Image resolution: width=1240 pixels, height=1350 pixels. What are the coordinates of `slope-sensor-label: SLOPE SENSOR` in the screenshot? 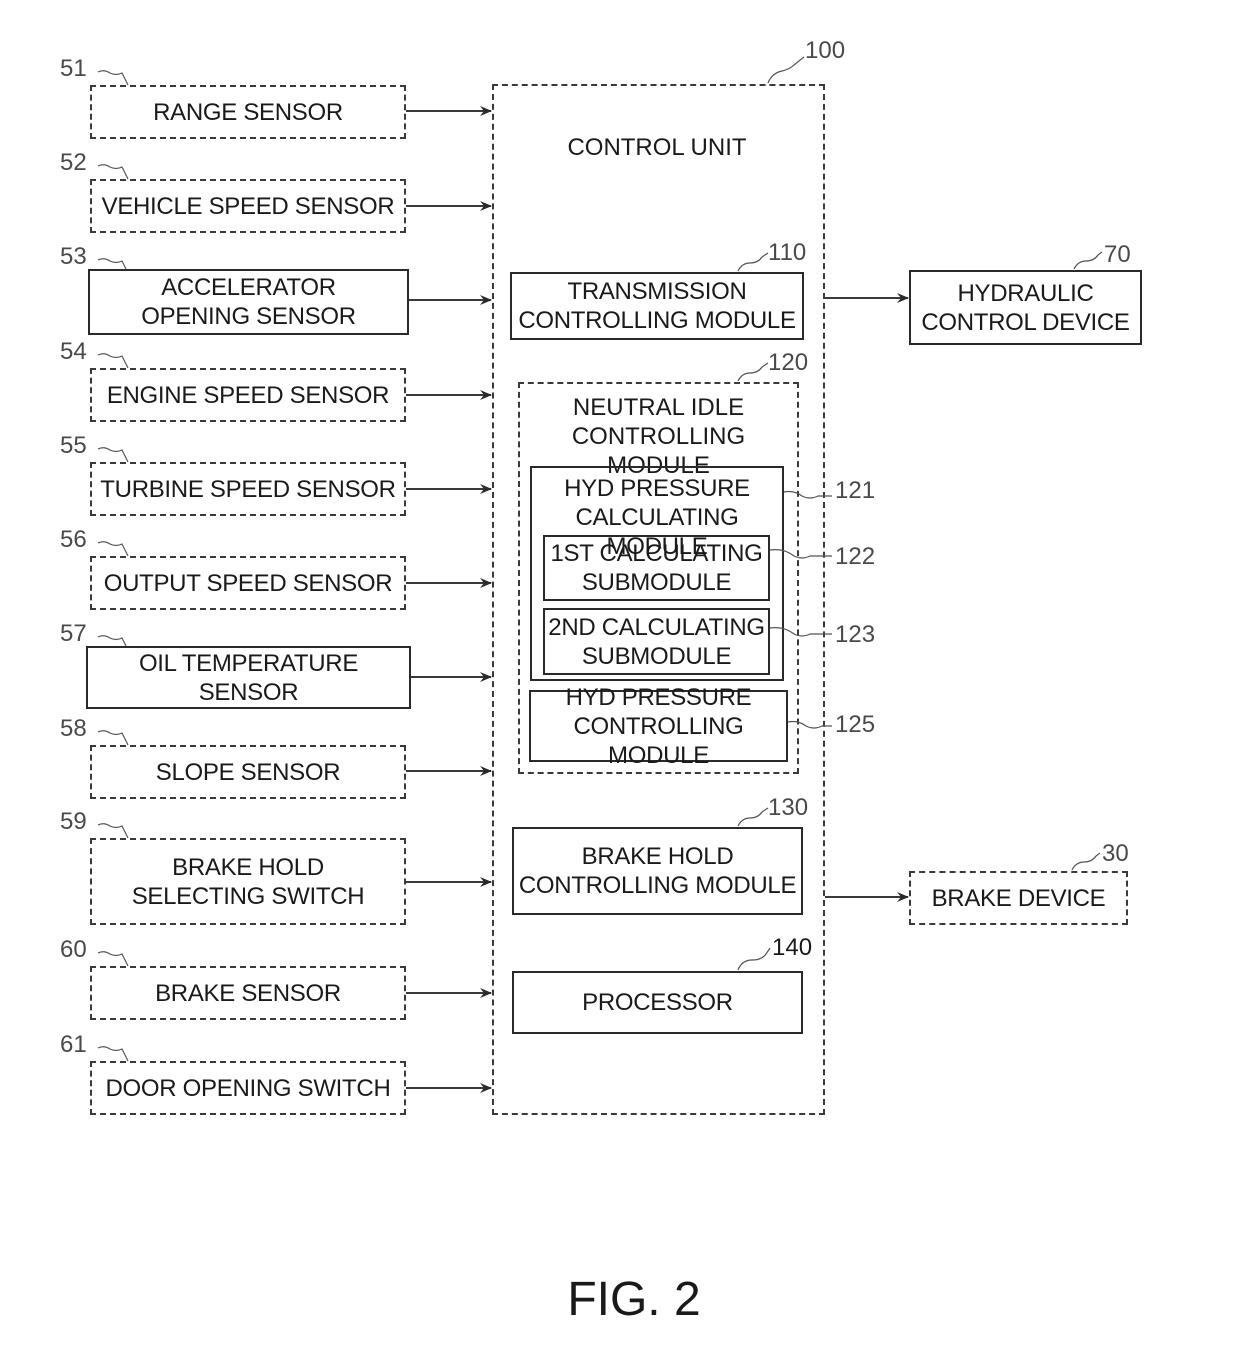 It's located at (248, 772).